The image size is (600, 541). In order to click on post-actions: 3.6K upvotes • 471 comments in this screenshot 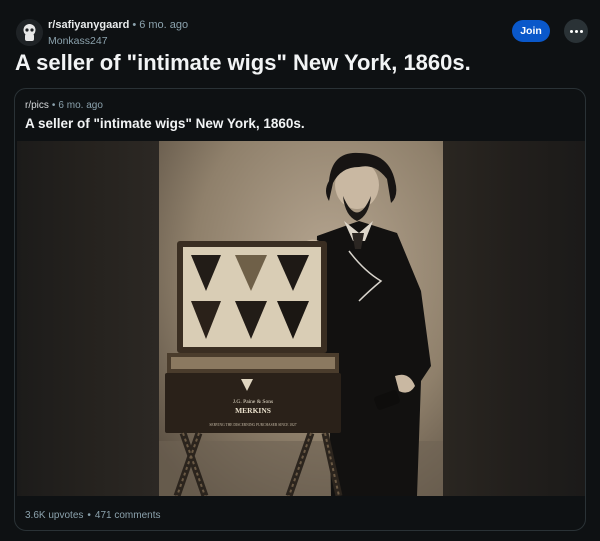, I will do `click(92, 515)`.